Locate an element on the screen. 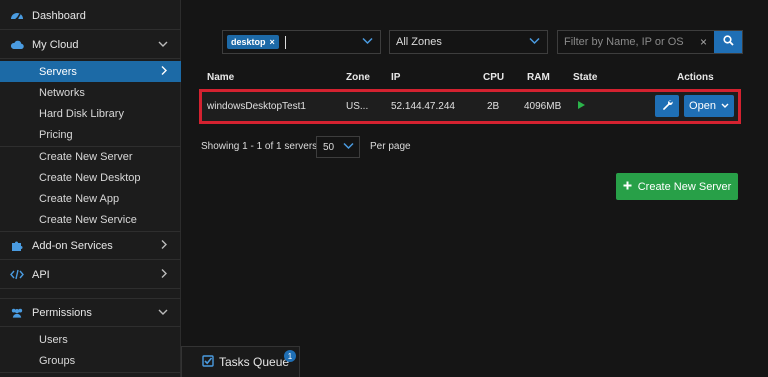 This screenshot has width=768, height=377. sidebar-item-label: Create New Server is located at coordinates (86, 156).